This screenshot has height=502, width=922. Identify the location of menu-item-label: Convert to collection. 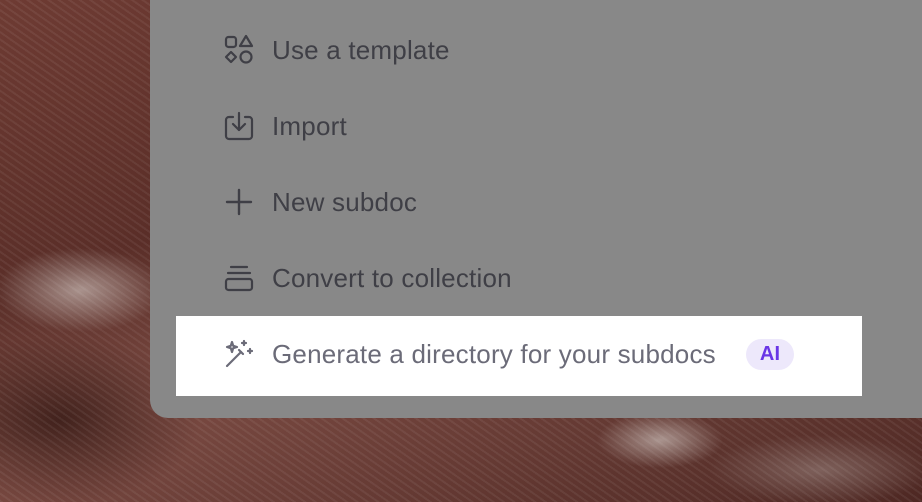
(392, 277).